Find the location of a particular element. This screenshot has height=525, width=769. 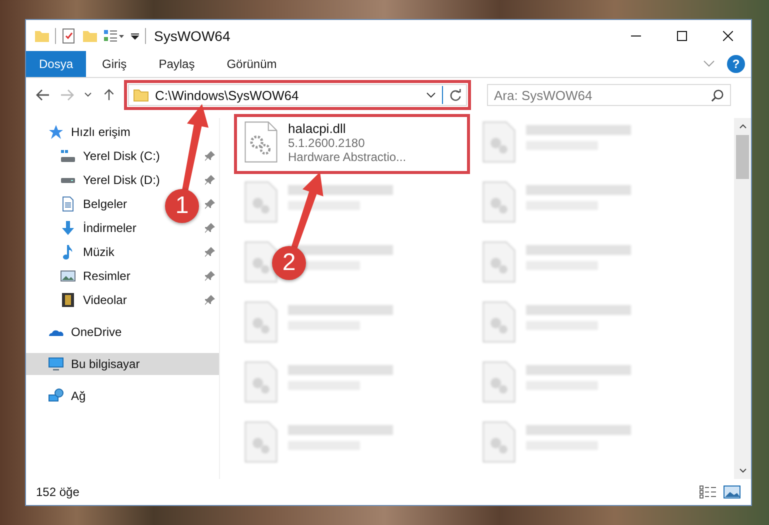

view-options-icon is located at coordinates (114, 36).